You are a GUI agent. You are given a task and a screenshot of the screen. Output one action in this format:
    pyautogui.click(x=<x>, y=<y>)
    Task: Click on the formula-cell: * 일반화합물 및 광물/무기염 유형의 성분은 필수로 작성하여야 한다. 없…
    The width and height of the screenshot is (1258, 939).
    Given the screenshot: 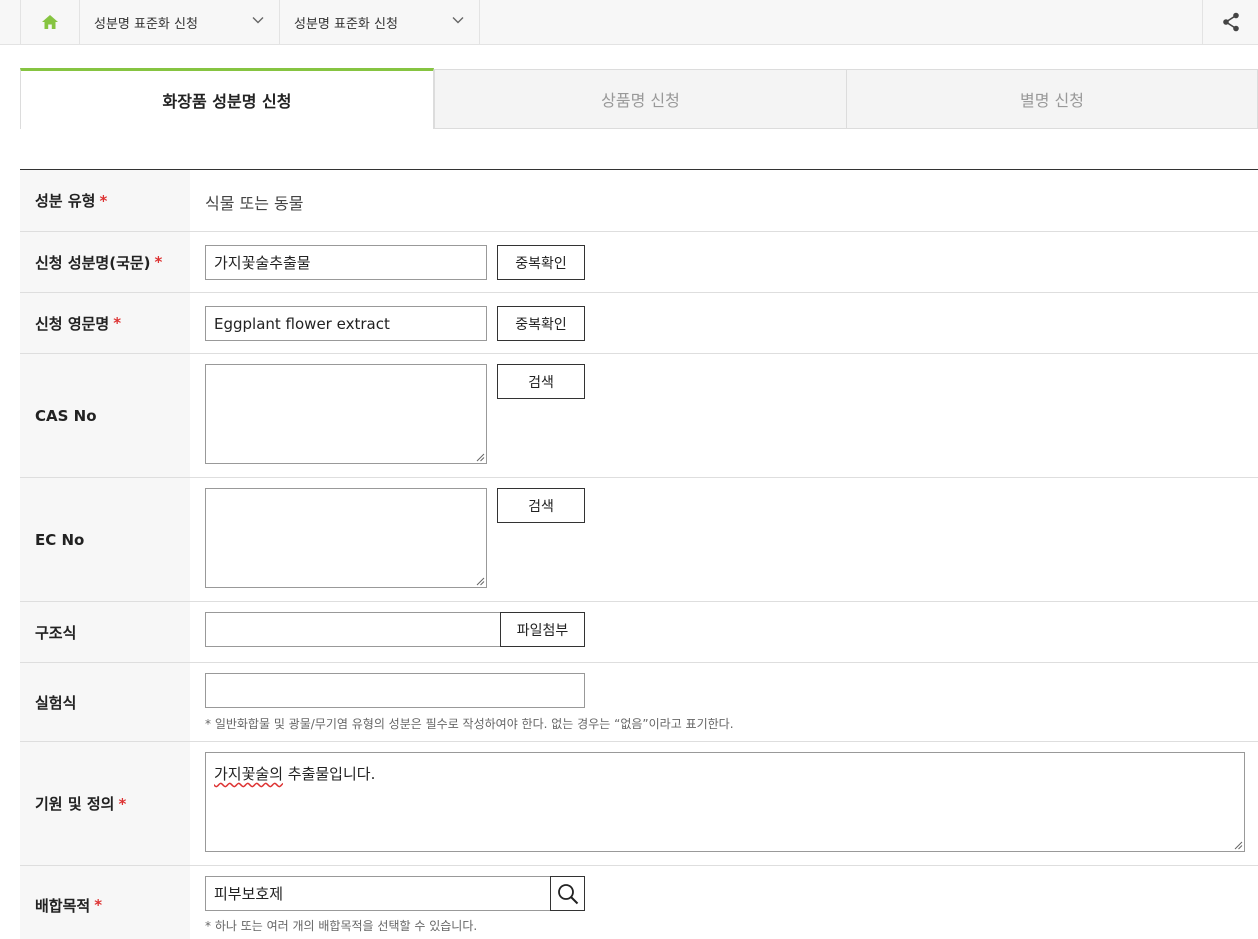 What is the action you would take?
    pyautogui.click(x=724, y=702)
    